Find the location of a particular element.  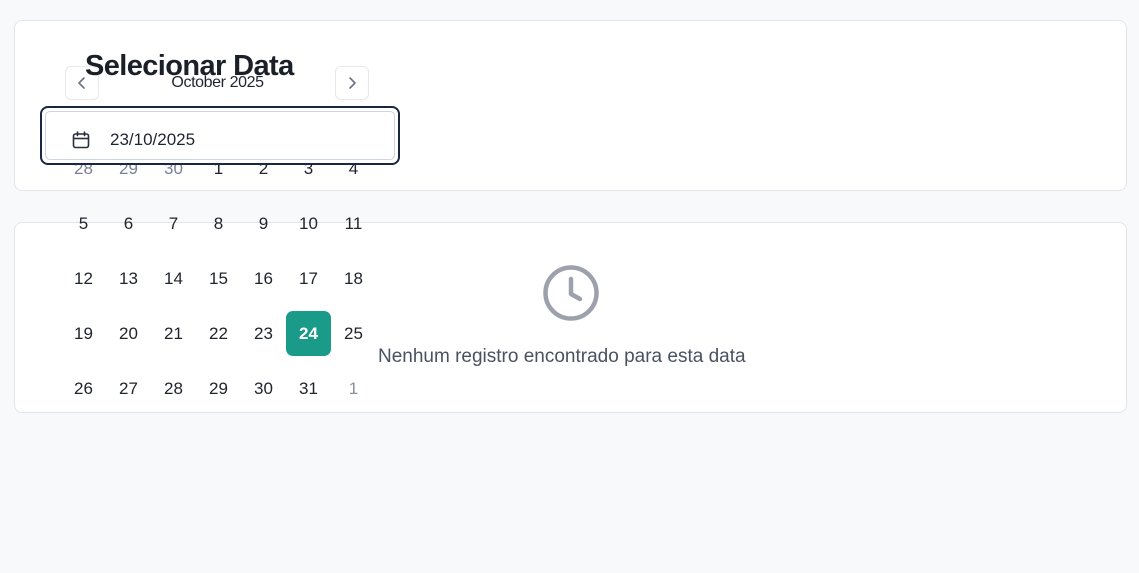

calendar-day: 23 is located at coordinates (263, 333).